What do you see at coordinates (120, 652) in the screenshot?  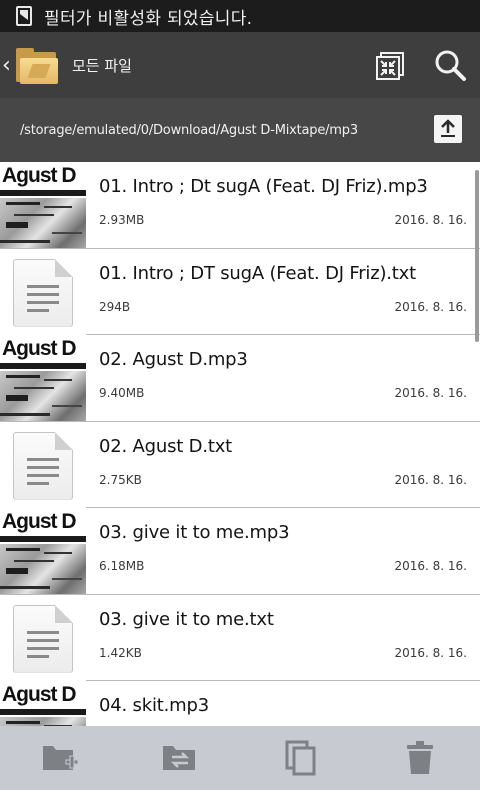 I see `file-size: 1.42KB` at bounding box center [120, 652].